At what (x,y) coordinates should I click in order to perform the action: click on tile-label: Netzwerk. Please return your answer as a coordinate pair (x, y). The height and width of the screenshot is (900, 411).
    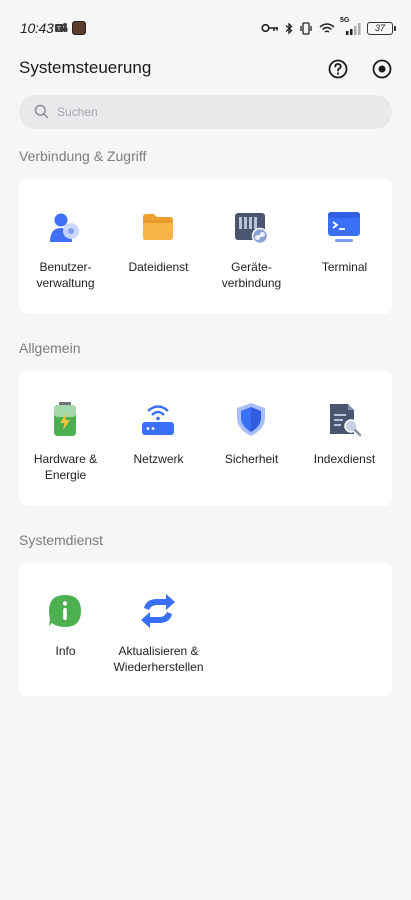
    Looking at the image, I should click on (158, 459).